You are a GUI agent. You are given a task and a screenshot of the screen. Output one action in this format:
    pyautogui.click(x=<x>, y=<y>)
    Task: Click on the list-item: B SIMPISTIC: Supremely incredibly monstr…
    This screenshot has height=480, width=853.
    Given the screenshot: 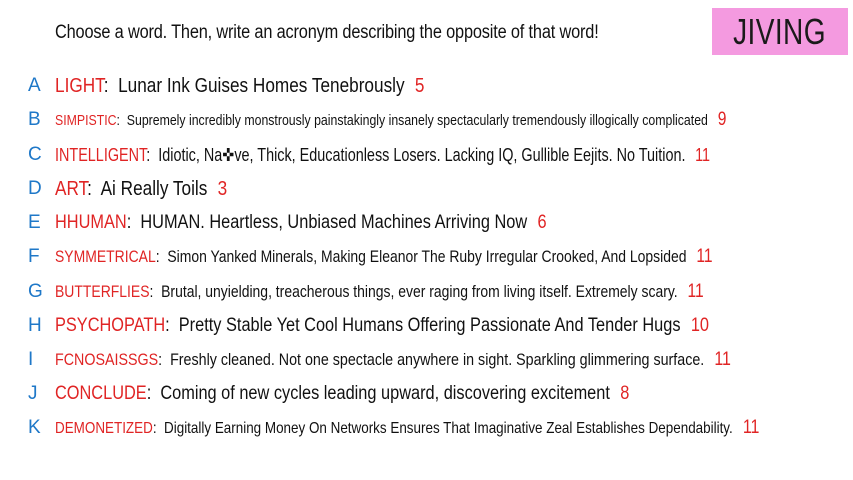 What is the action you would take?
    pyautogui.click(x=426, y=120)
    